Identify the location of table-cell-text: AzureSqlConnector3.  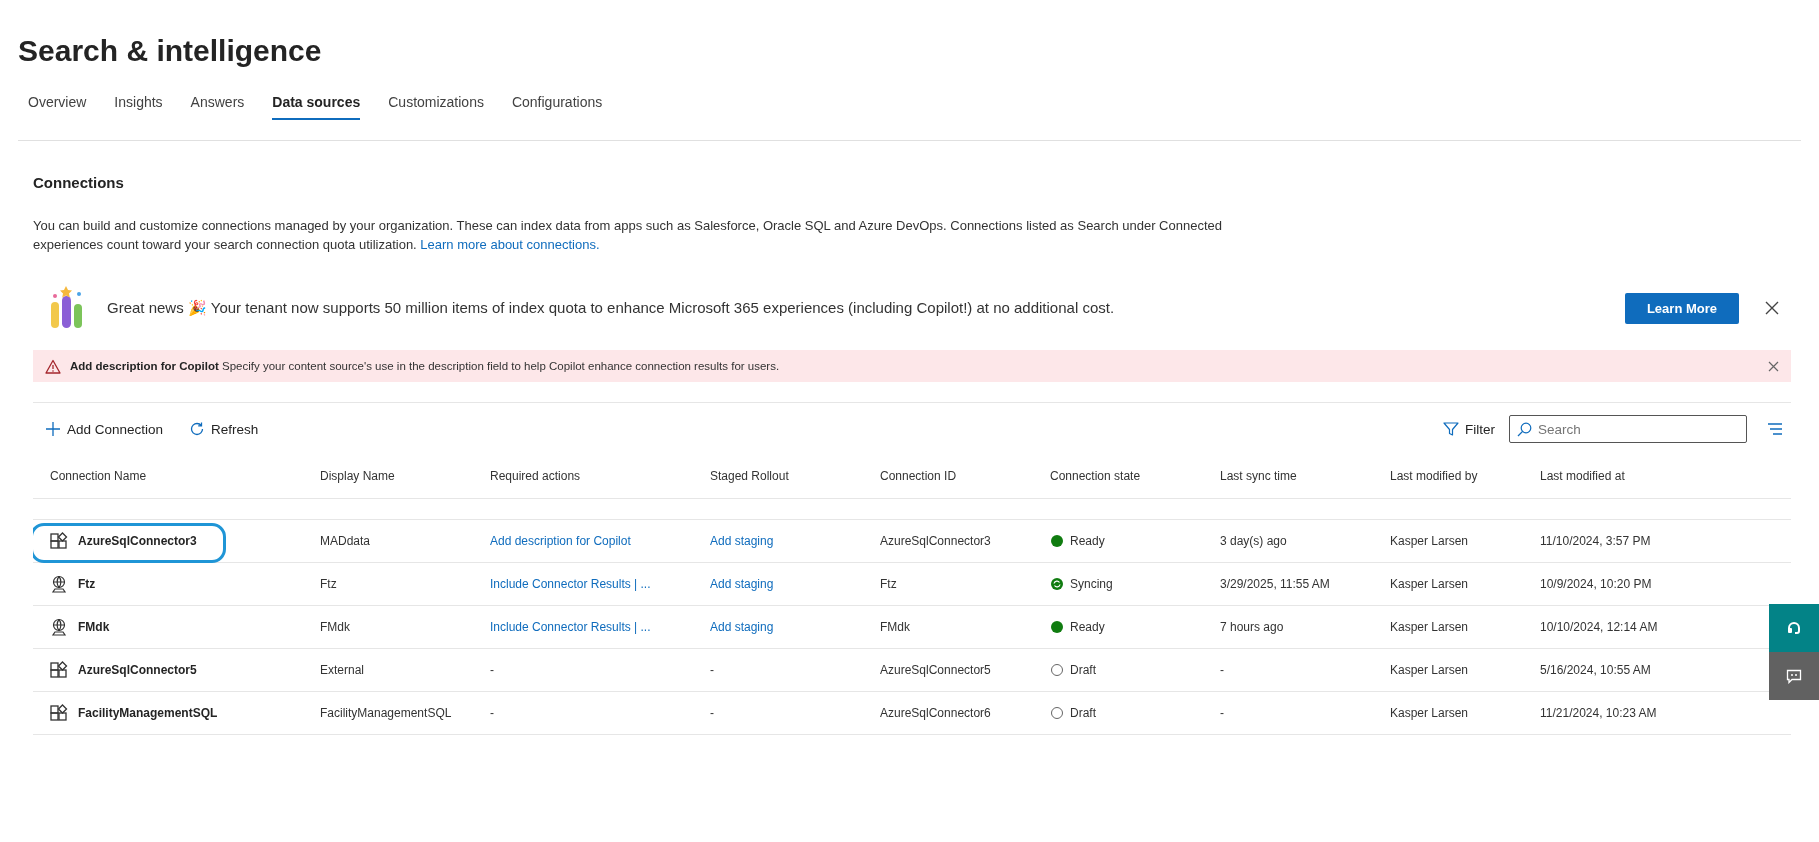
(936, 541).